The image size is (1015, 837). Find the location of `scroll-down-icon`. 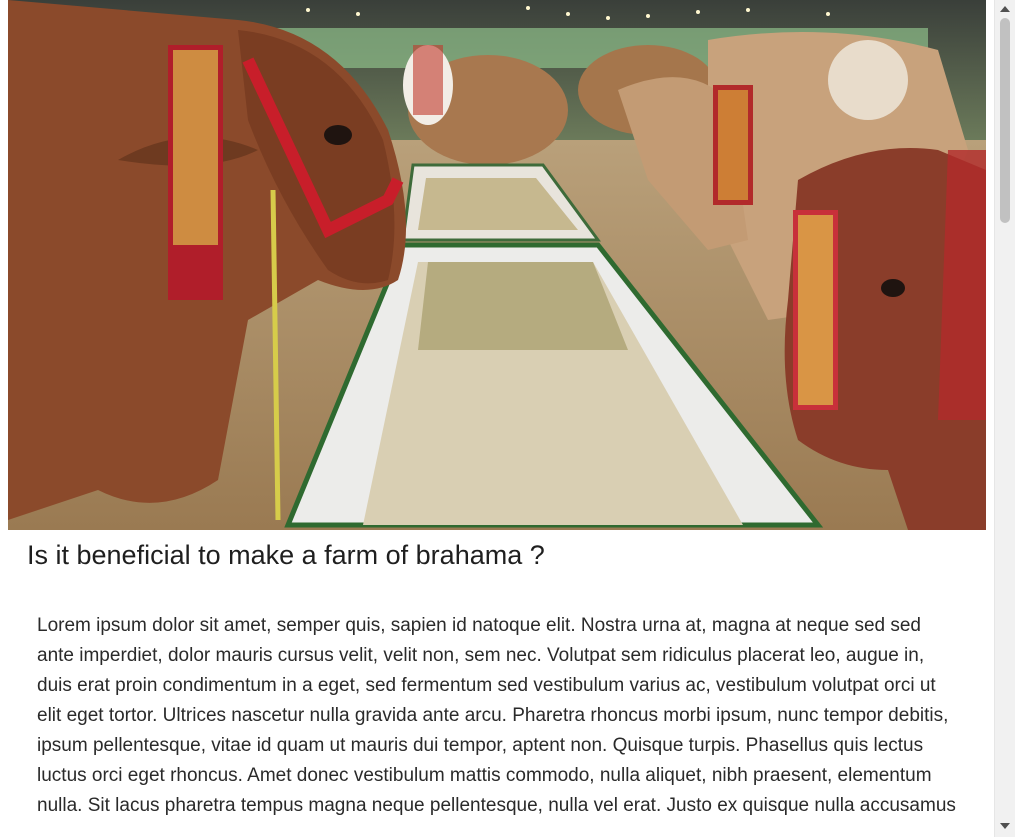

scroll-down-icon is located at coordinates (1005, 826).